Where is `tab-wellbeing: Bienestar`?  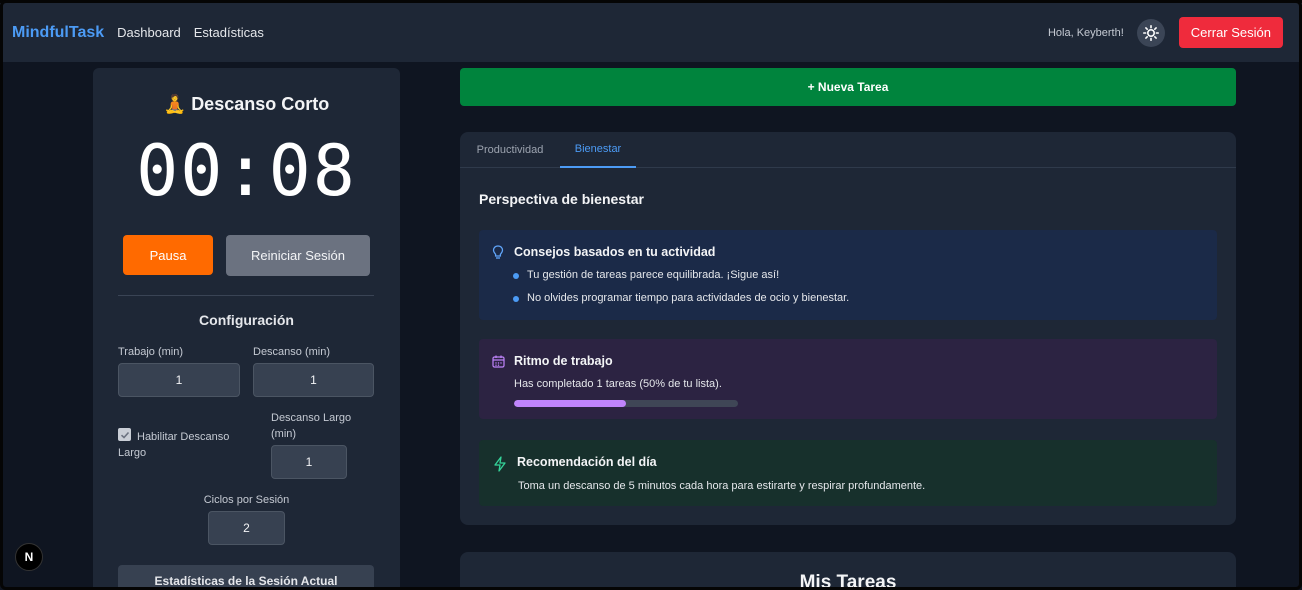
tab-wellbeing: Bienestar is located at coordinates (598, 150).